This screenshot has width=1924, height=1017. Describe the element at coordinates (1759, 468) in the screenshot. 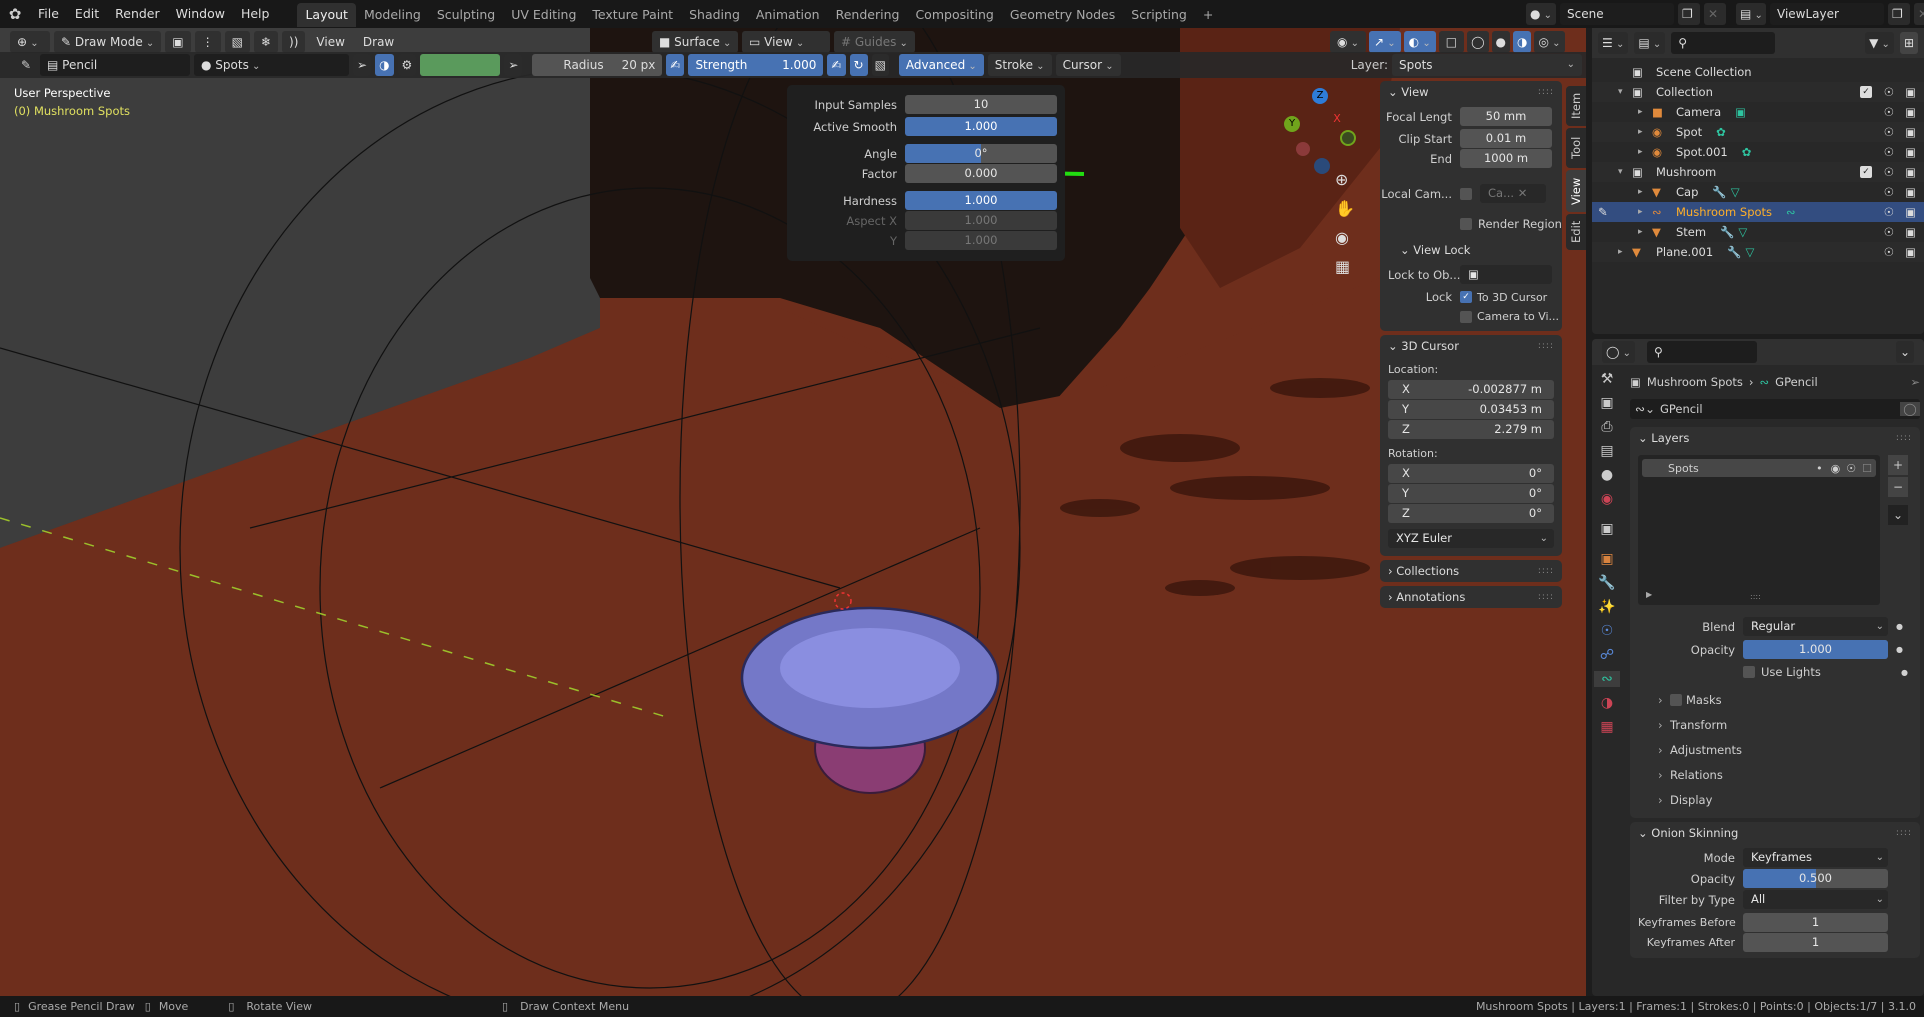

I see `layer-item-spots: Spots • ◉ ☉ ☐` at that location.